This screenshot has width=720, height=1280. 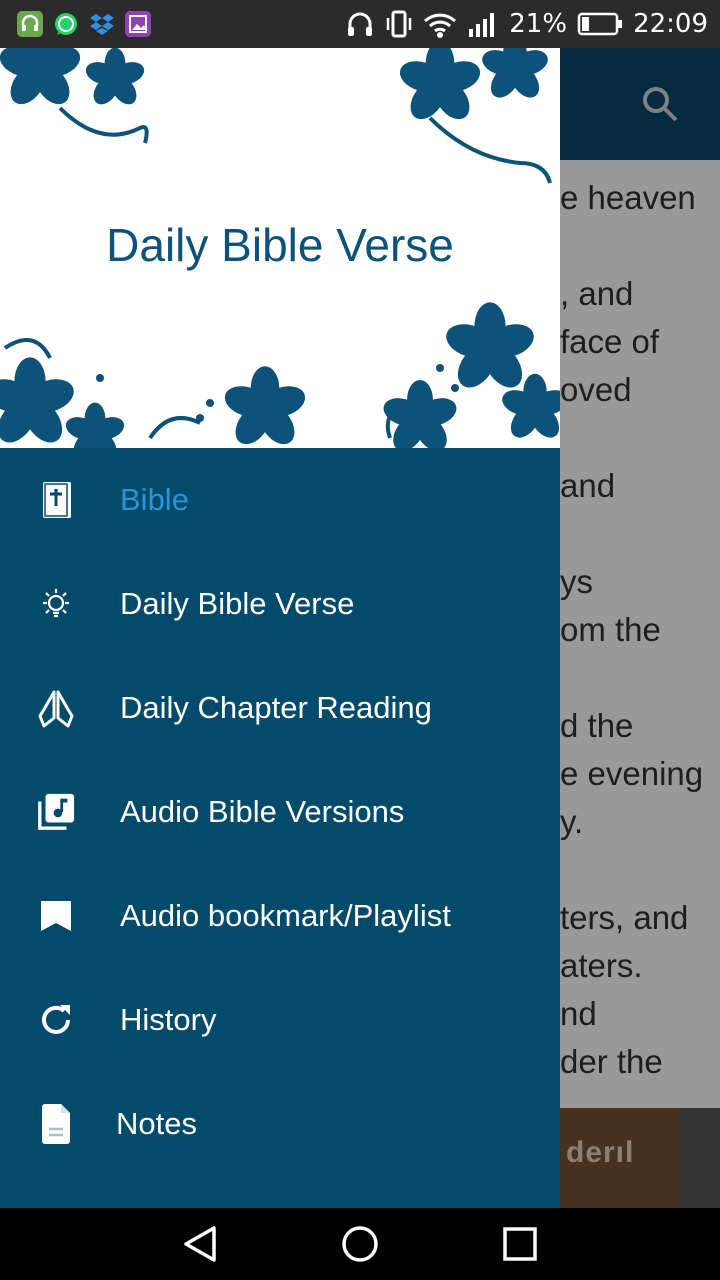 I want to click on menu-item-daily-chapter-reading: Daily Chapter Reading, so click(x=280, y=708).